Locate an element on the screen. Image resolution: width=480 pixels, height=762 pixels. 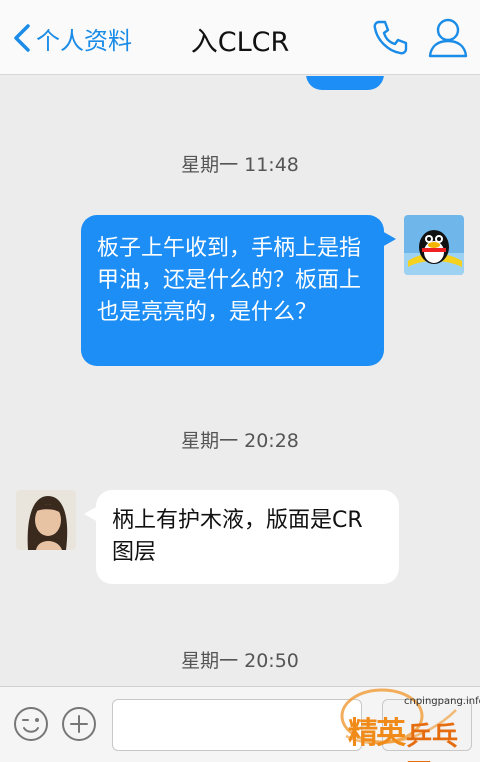
outgoing-message-bubble: 板子上午收到，手柄上是指甲油，还是什么的？板面上也是亮亮的，是什么？ is located at coordinates (238, 290).